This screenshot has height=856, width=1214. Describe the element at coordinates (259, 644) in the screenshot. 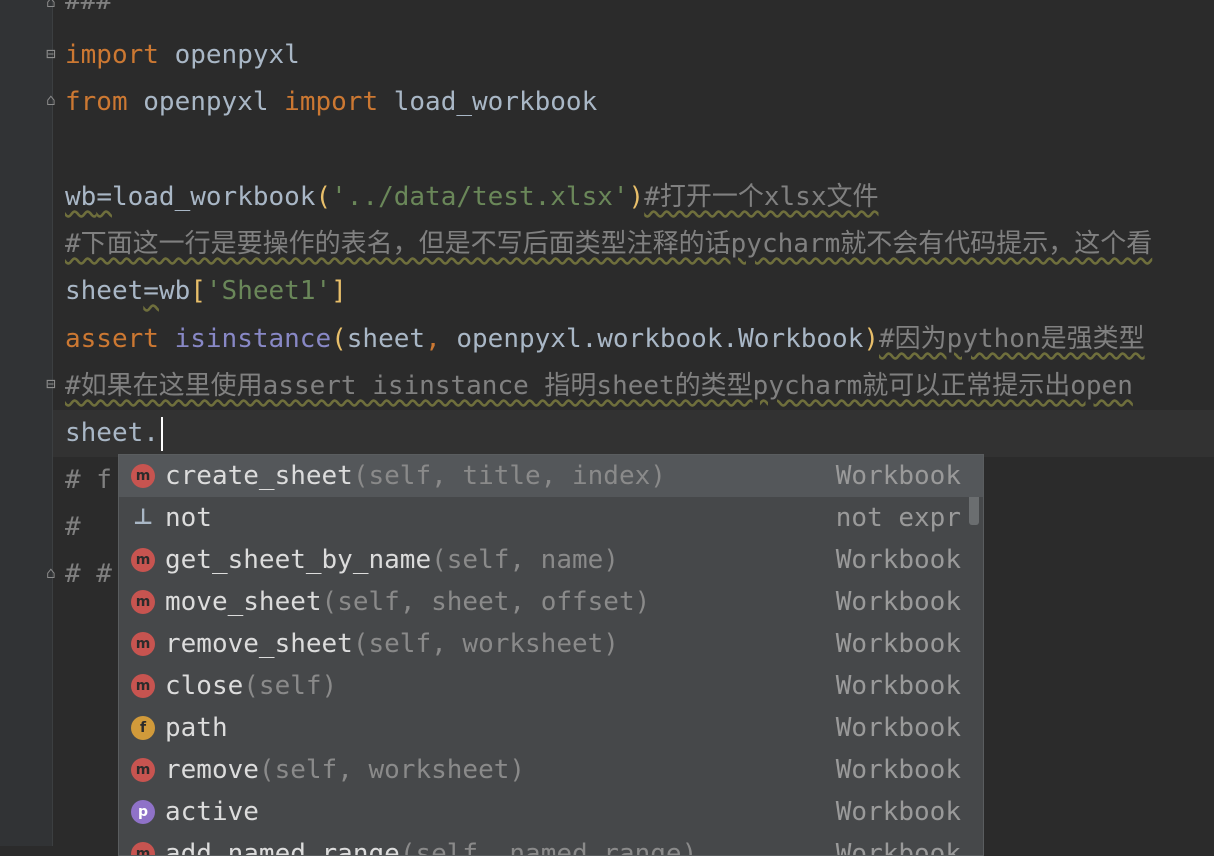

I see `completion-name-text: remove_sheet` at that location.